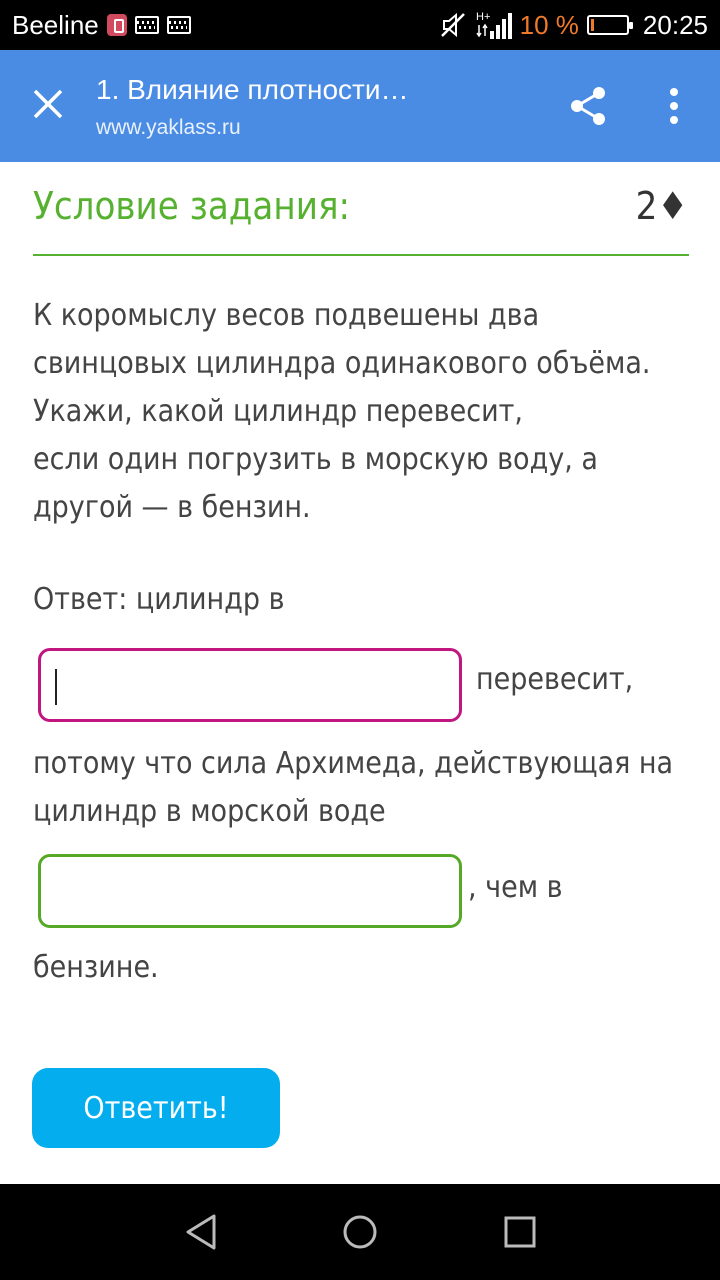 This screenshot has height=1280, width=720. Describe the element at coordinates (116, 25) in the screenshot. I see `sim-icon` at that location.